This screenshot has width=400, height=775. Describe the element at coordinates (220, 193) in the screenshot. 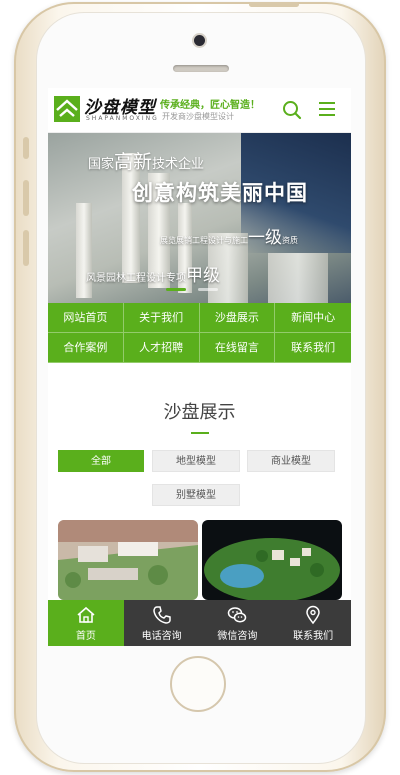

I see `banner-headline: 创意构筑美丽中国` at that location.